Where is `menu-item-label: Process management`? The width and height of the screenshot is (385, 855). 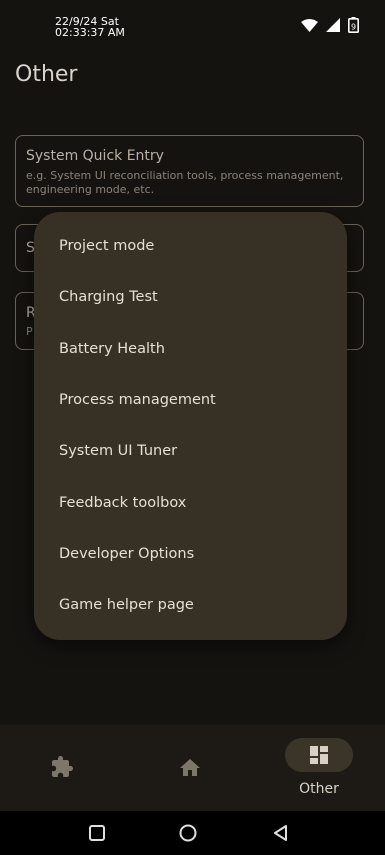
menu-item-label: Process management is located at coordinates (137, 400).